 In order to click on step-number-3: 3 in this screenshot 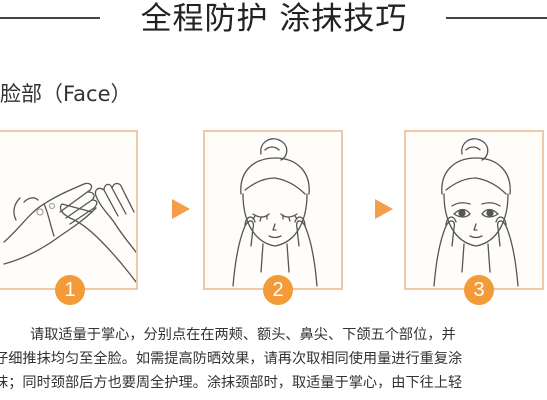, I will do `click(479, 290)`.